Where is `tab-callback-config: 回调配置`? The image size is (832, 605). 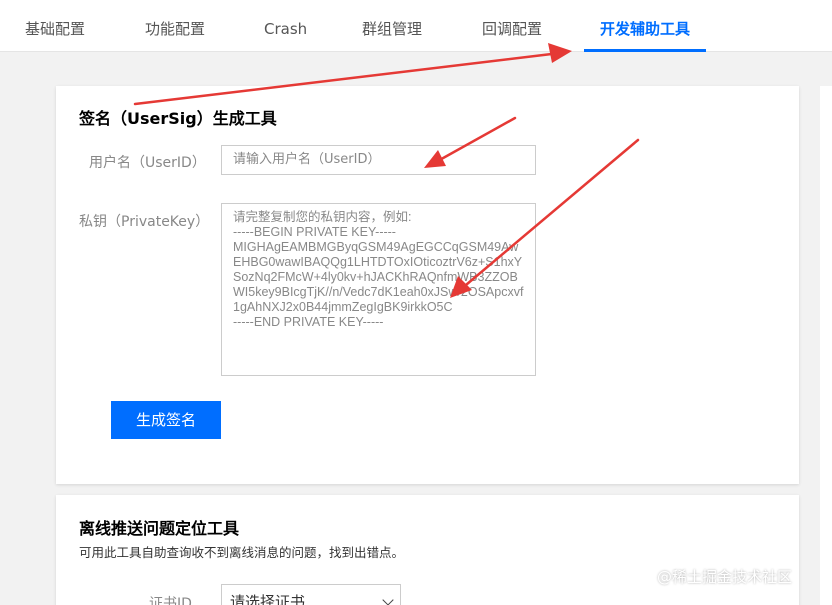 tab-callback-config: 回调配置 is located at coordinates (512, 26).